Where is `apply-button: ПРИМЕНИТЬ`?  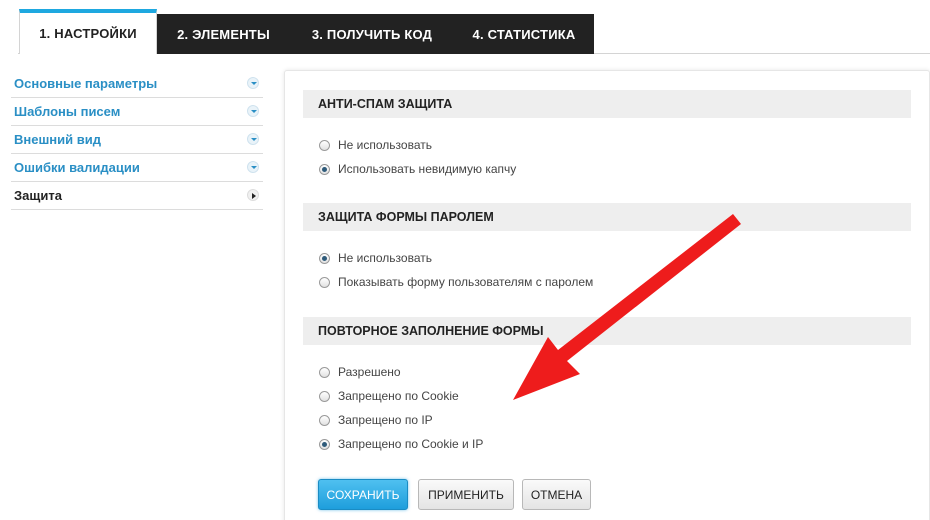 apply-button: ПРИМЕНИТЬ is located at coordinates (466, 494).